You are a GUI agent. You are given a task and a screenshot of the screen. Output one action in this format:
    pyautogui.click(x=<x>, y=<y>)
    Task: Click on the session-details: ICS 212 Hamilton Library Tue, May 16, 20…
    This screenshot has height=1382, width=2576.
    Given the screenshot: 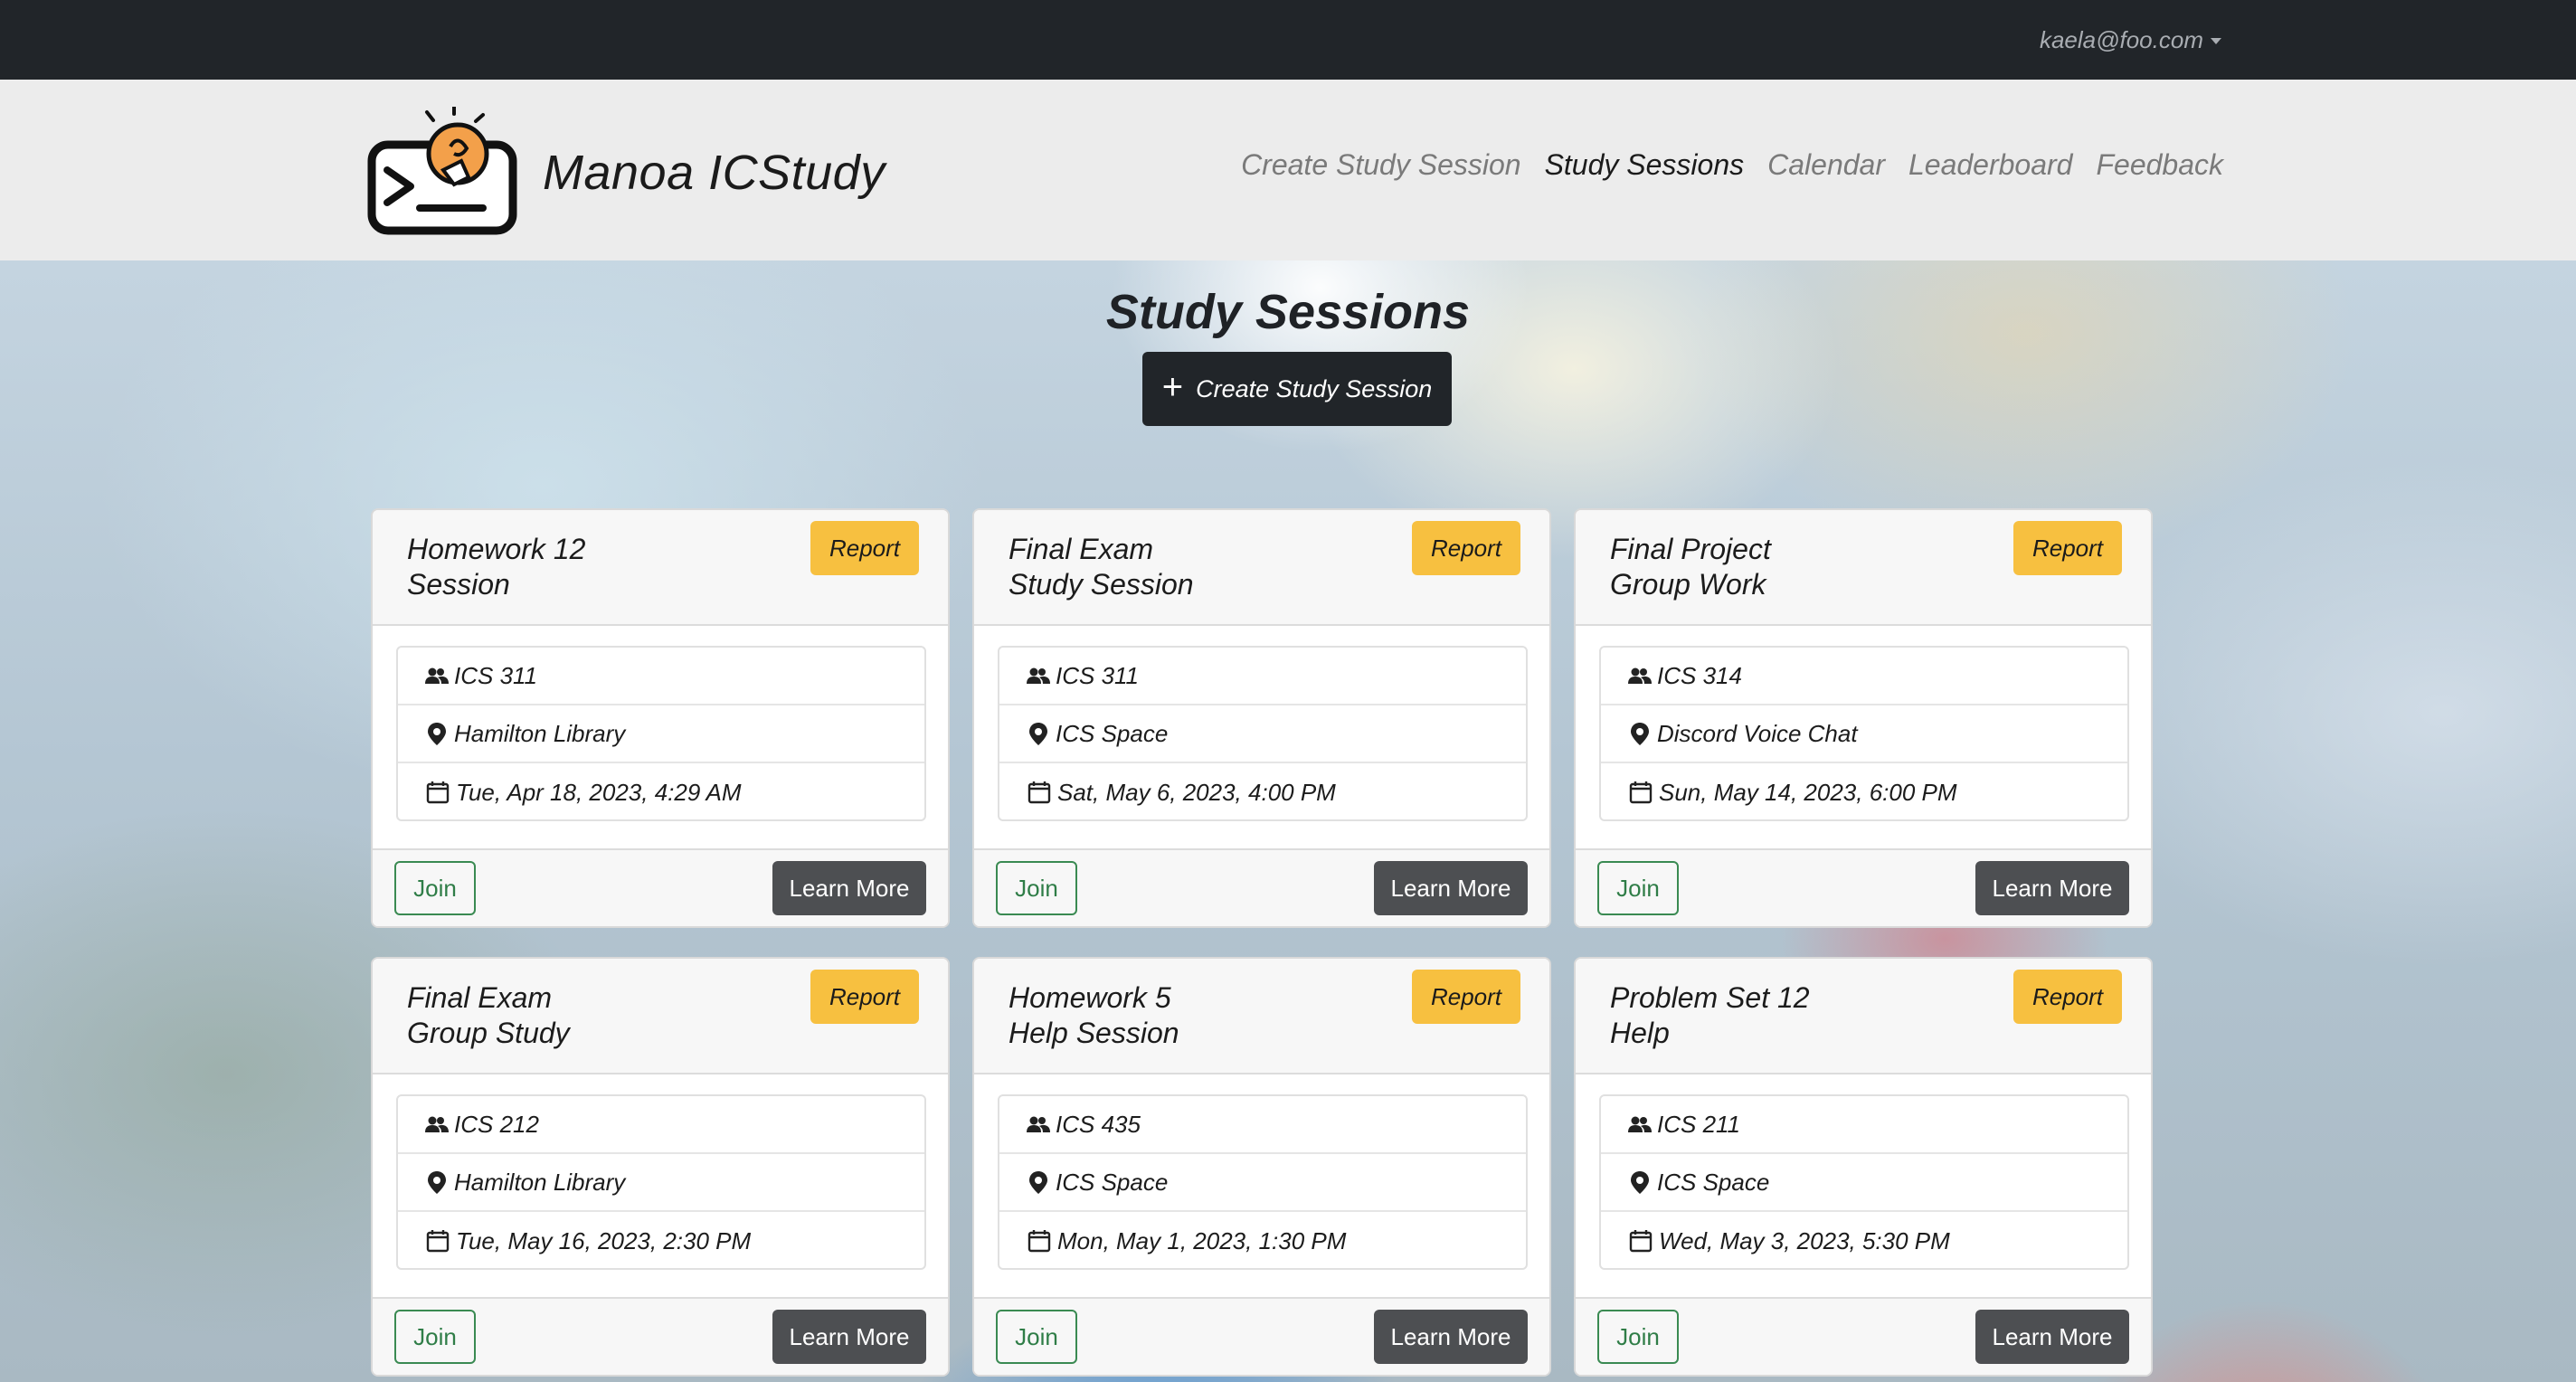 What is the action you would take?
    pyautogui.click(x=661, y=1182)
    